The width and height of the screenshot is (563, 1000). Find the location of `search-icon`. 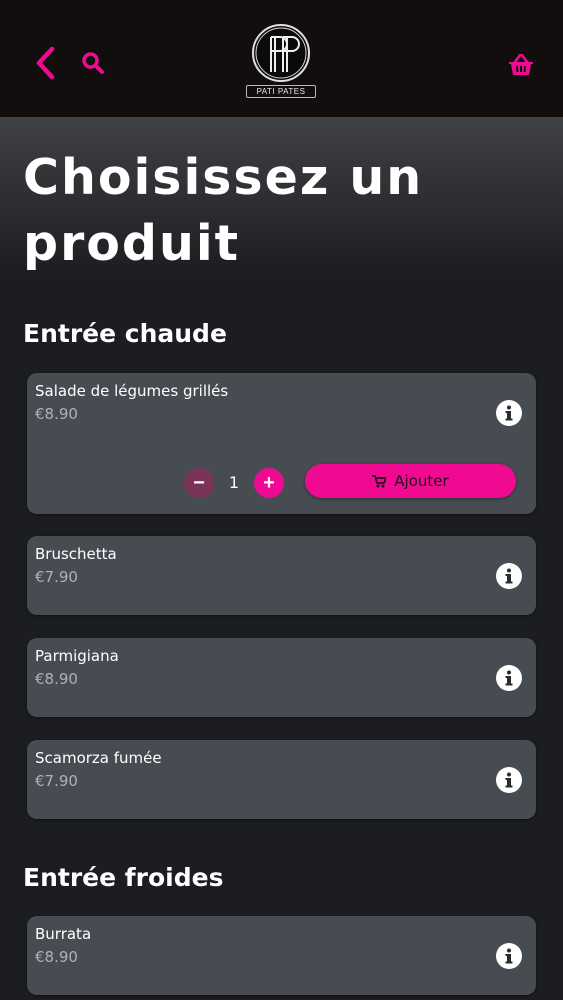

search-icon is located at coordinates (93, 63).